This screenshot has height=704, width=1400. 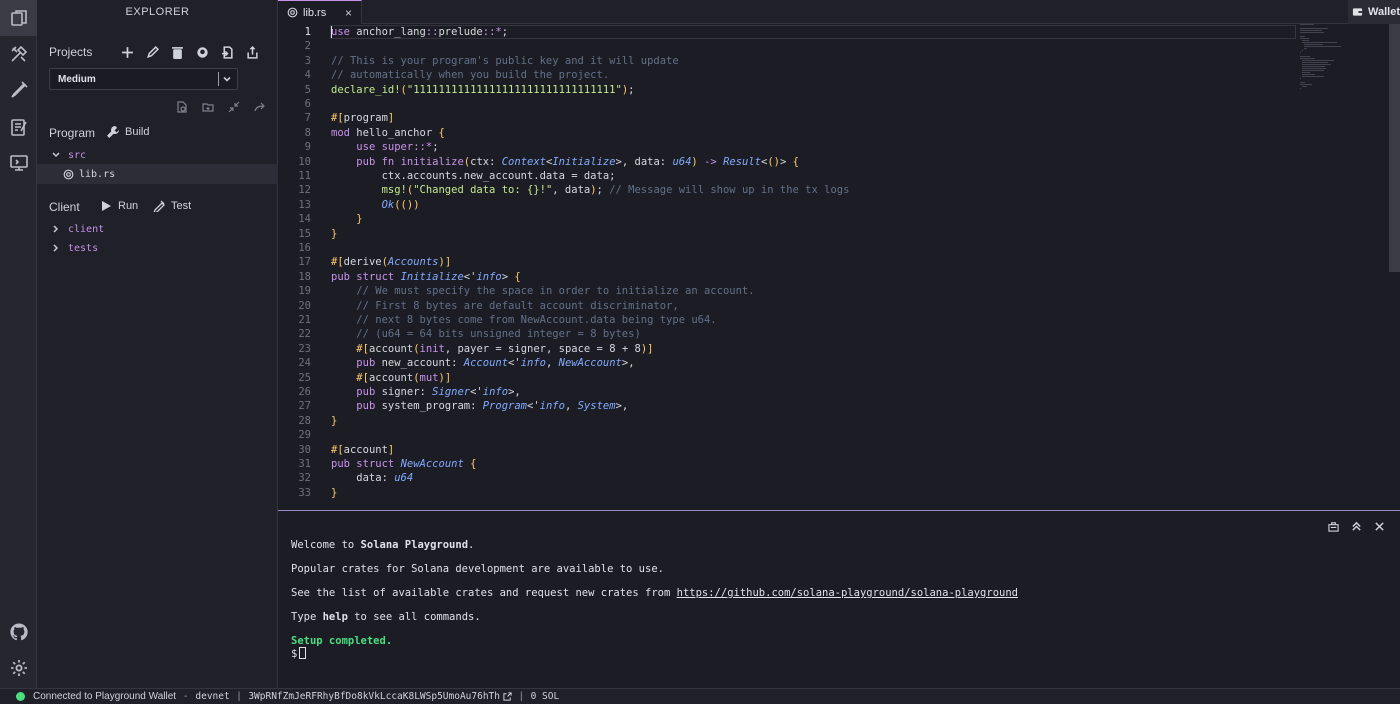 What do you see at coordinates (234, 107) in the screenshot?
I see `collapse-all-icon` at bounding box center [234, 107].